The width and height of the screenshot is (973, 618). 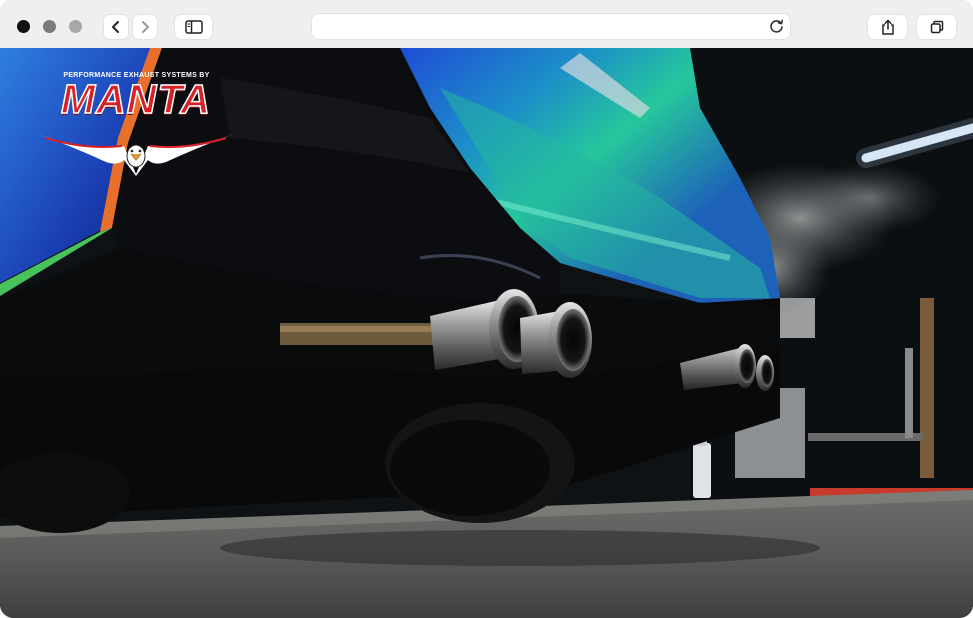 I want to click on share-icon, so click(x=887, y=27).